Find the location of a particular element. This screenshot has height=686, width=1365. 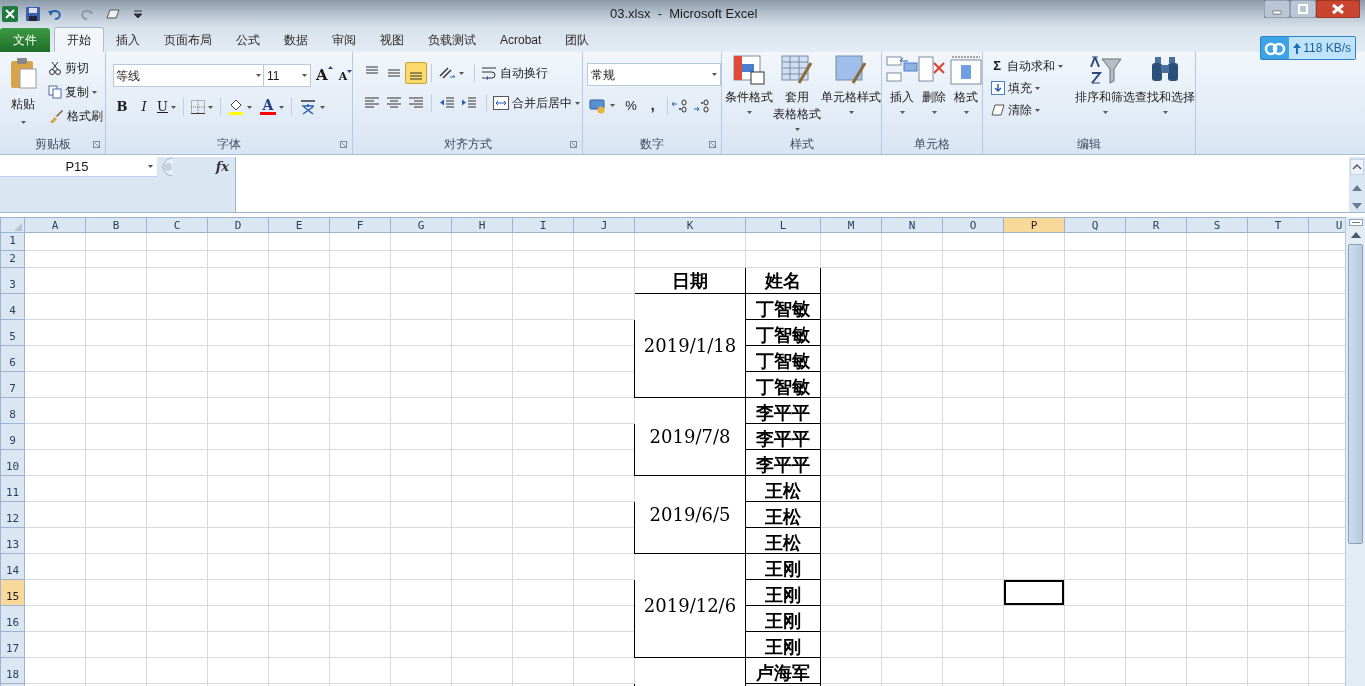

redo-icon is located at coordinates (87, 13).